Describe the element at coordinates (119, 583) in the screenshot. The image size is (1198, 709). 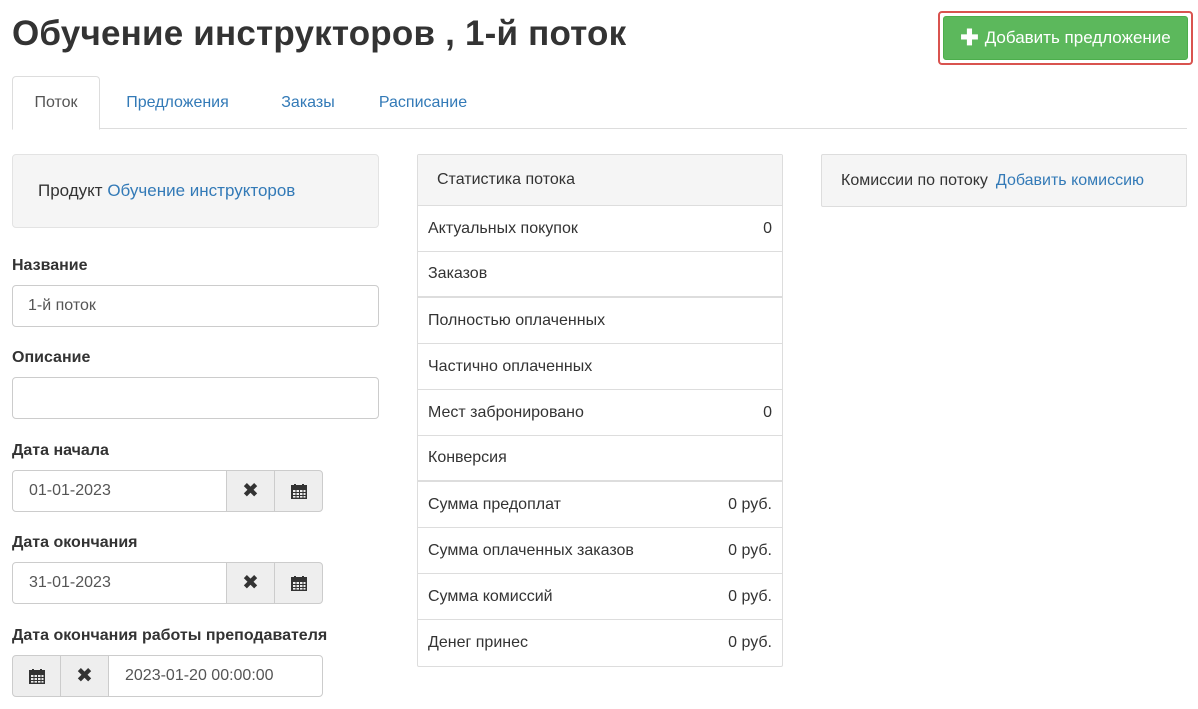
I see `end-date-field` at that location.